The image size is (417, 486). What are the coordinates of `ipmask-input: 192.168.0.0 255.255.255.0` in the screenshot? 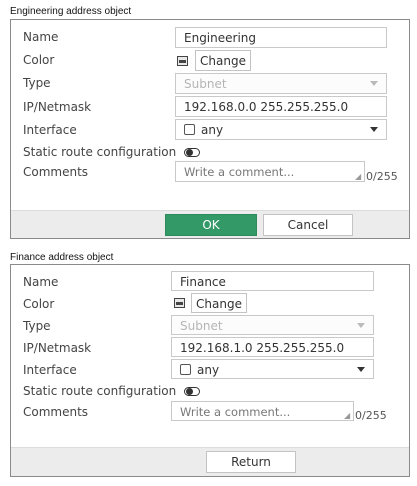 It's located at (281, 106).